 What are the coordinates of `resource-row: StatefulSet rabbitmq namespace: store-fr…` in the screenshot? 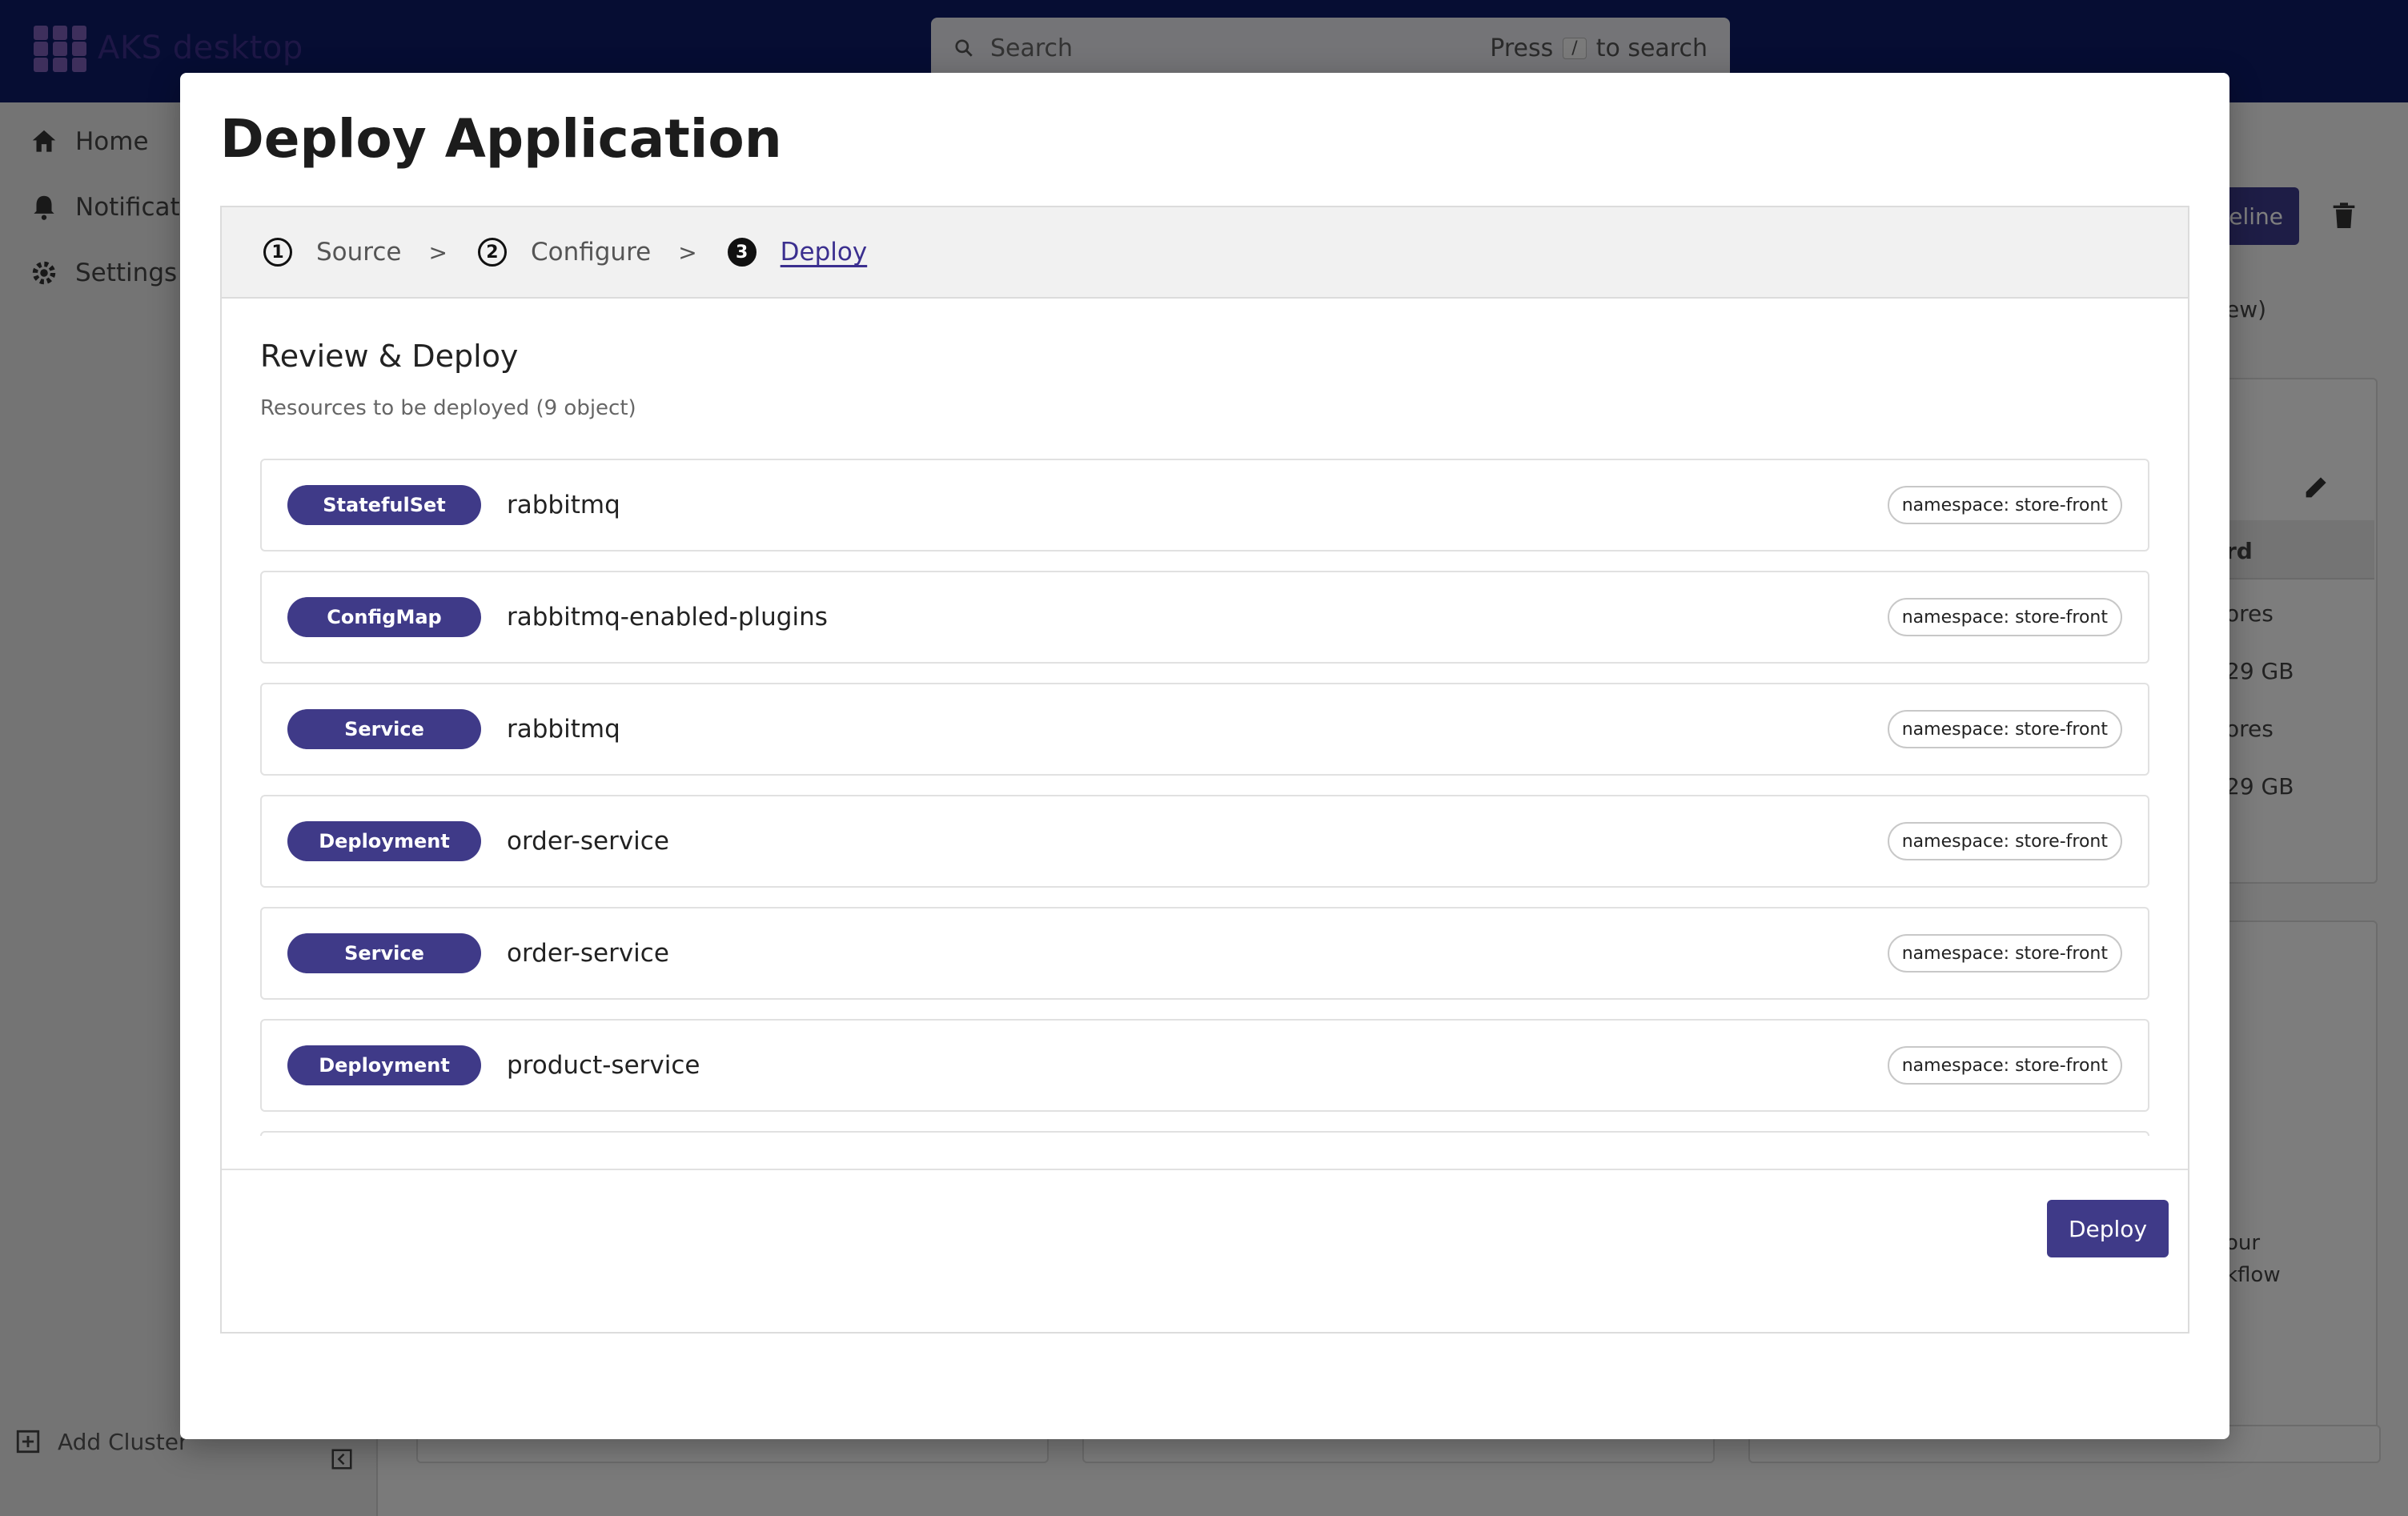 It's located at (1204, 505).